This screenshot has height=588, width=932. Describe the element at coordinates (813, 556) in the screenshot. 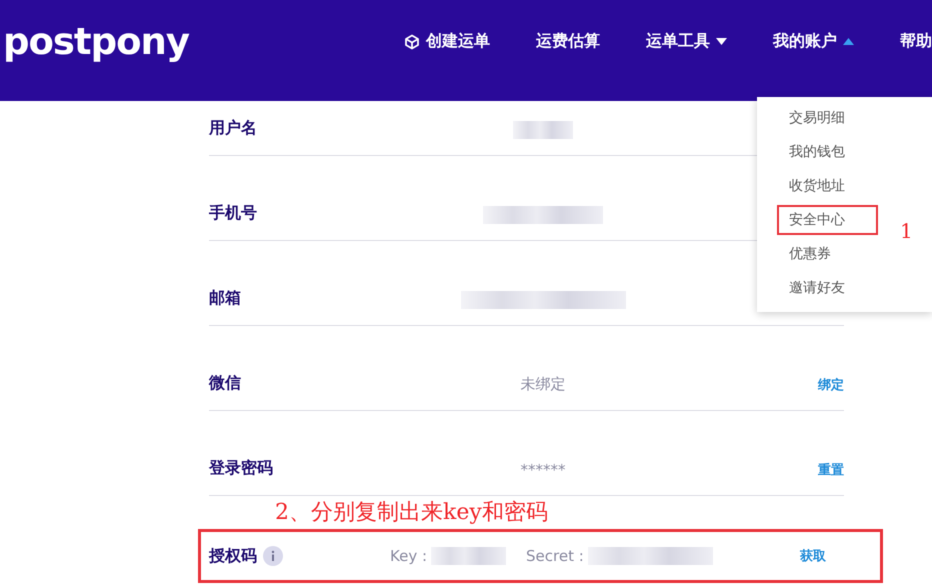

I see `action-link: 获取` at that location.